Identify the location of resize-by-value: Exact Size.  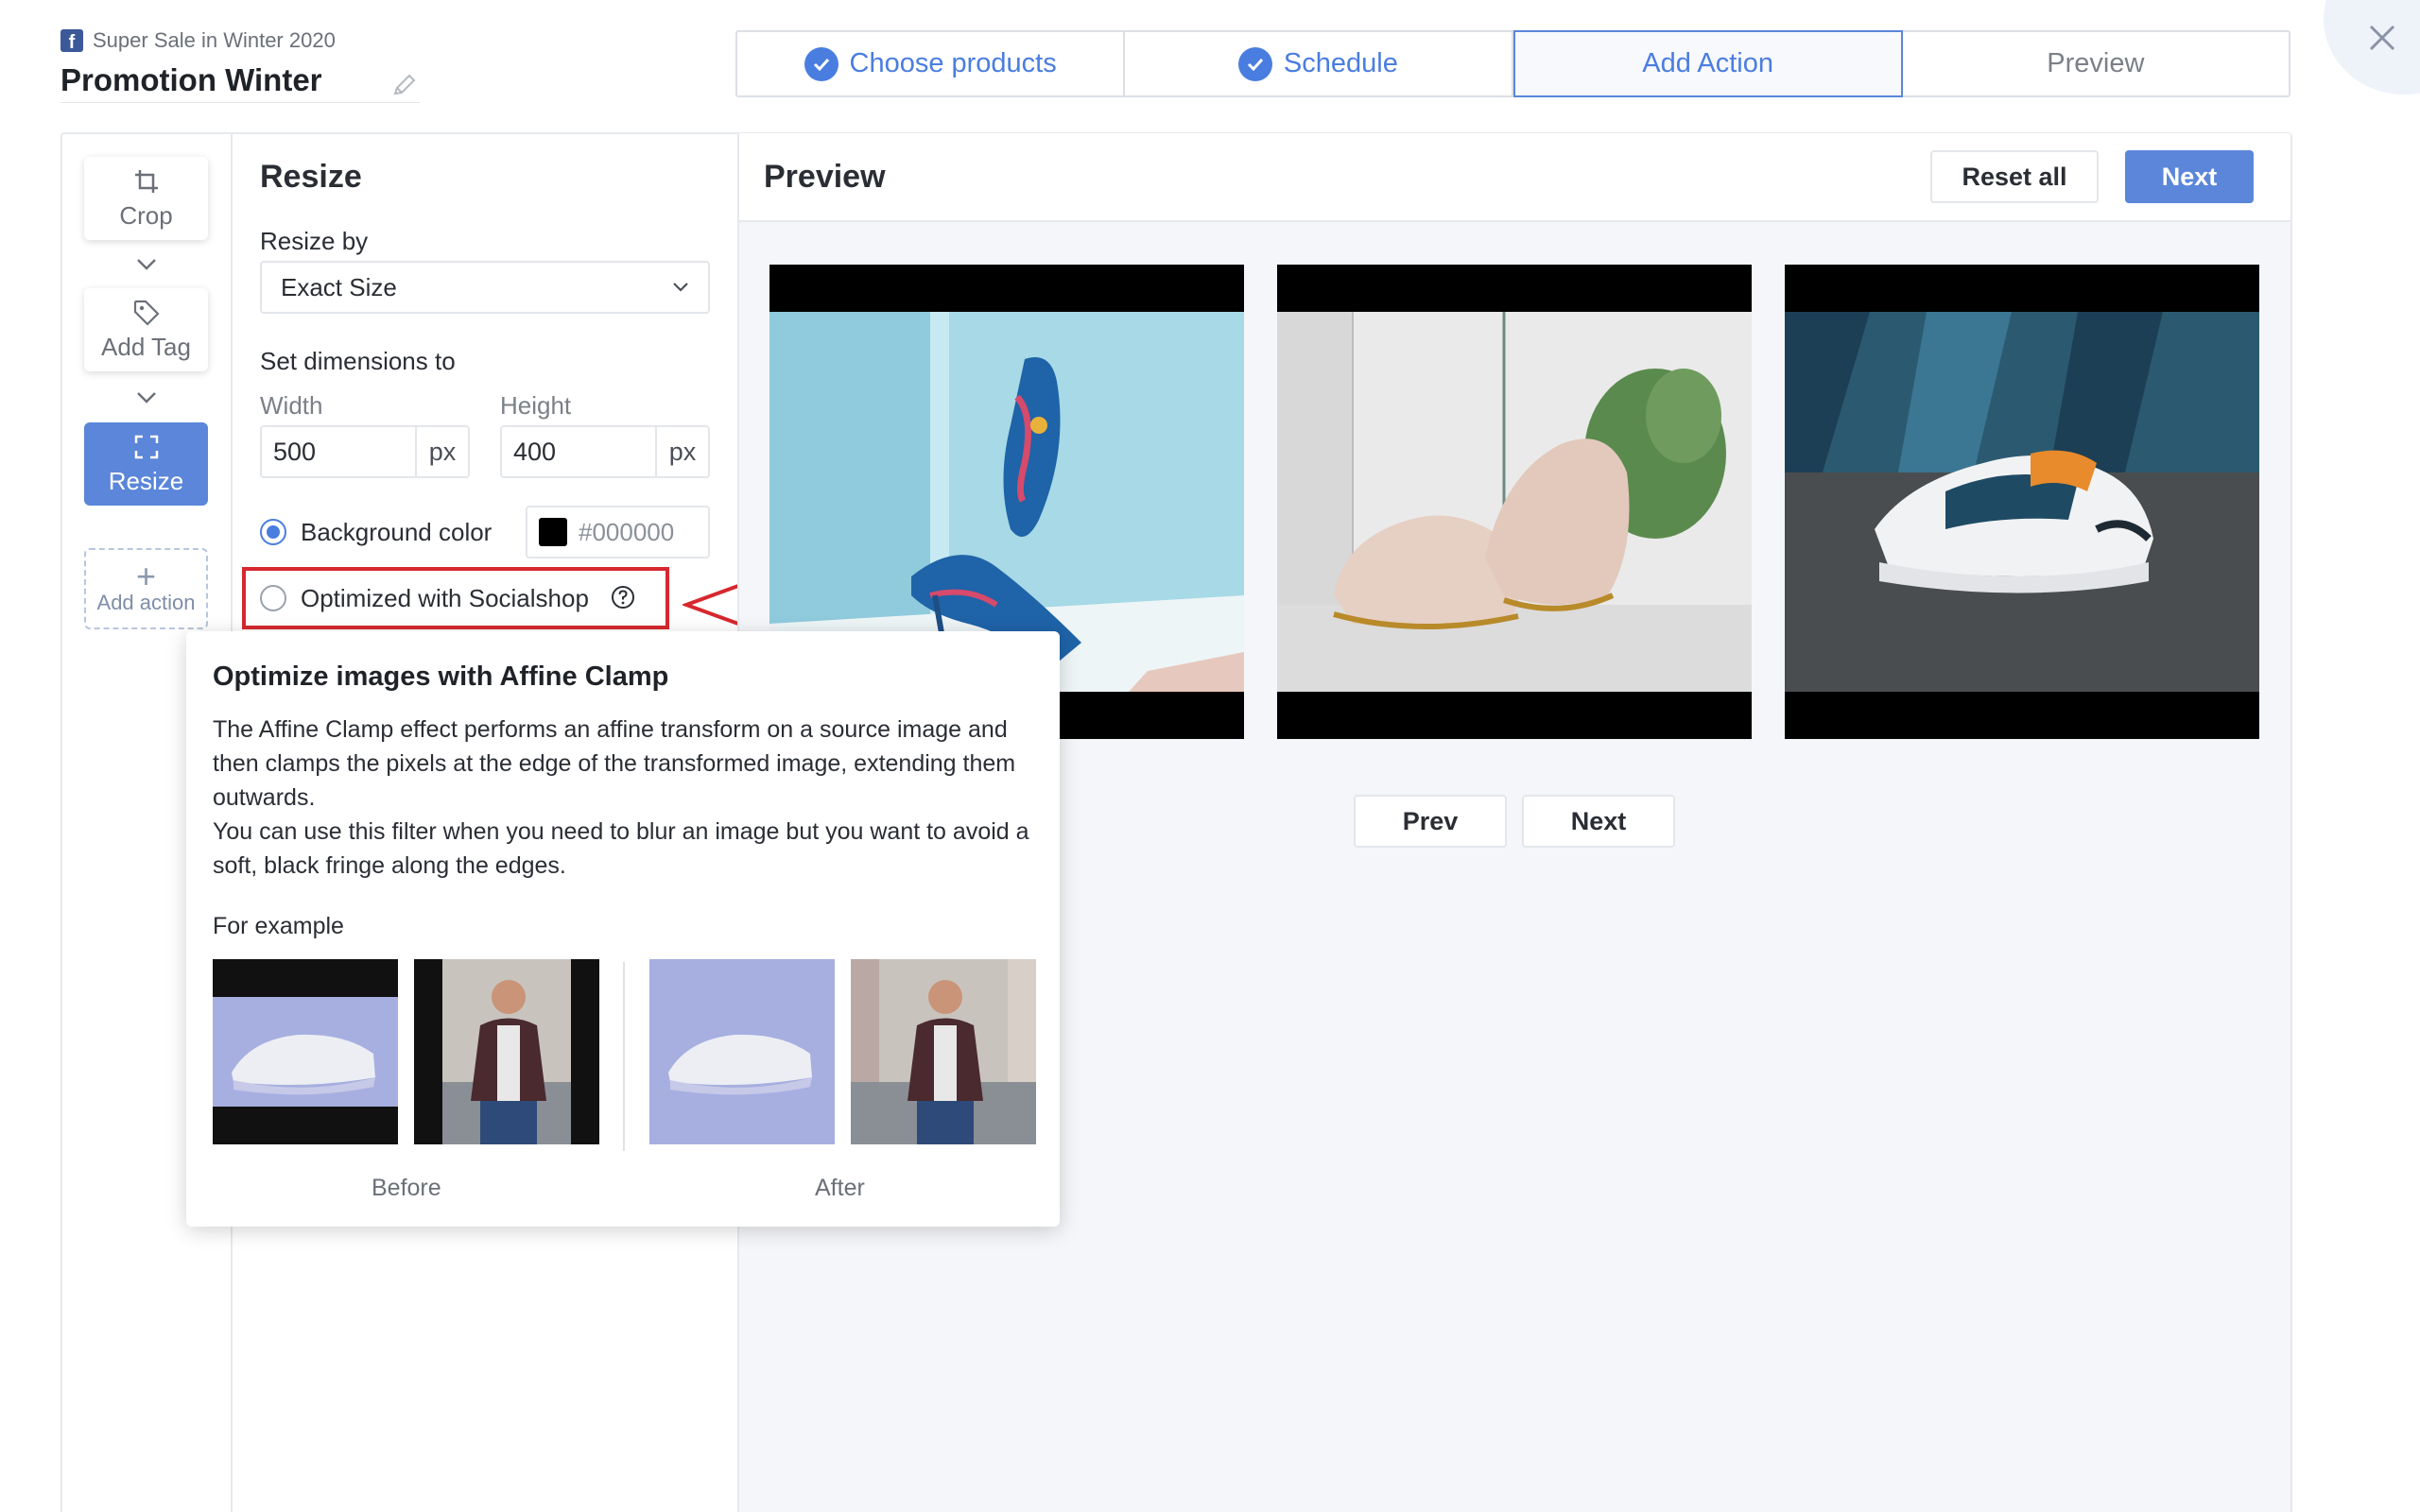
(339, 286).